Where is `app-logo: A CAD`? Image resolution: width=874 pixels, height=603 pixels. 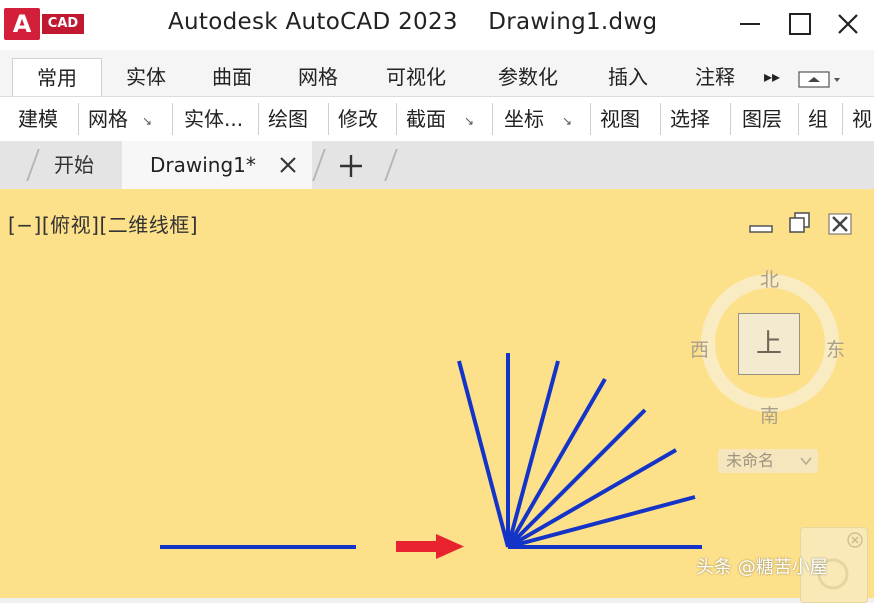
app-logo: A CAD is located at coordinates (44, 23).